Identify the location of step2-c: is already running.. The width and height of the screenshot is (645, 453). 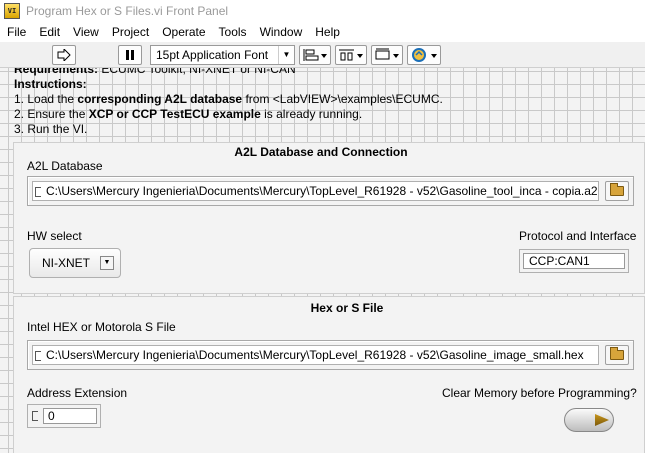
(311, 114).